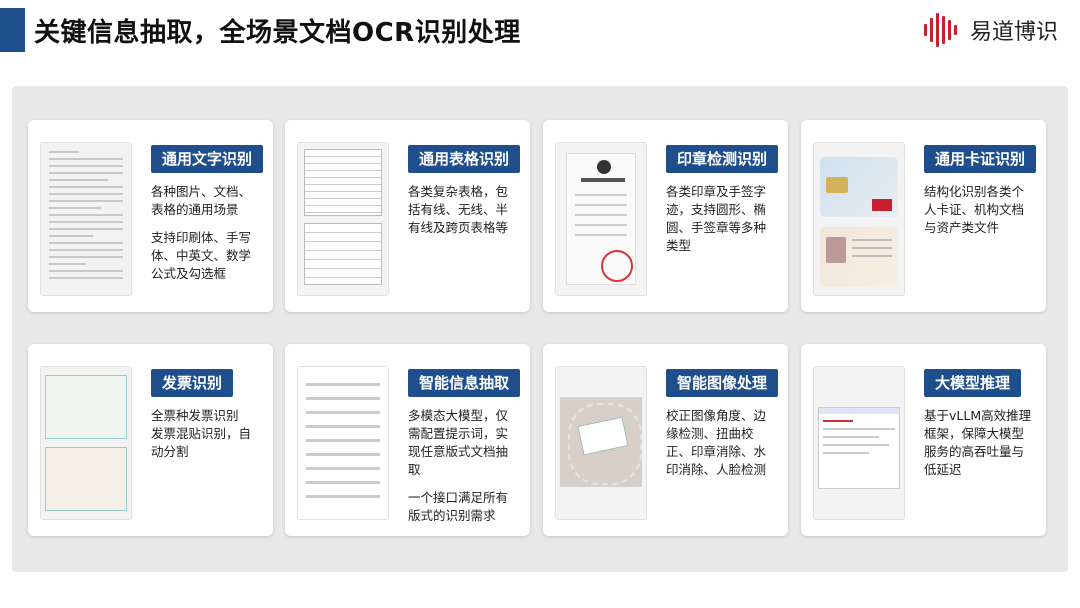  Describe the element at coordinates (1013, 32) in the screenshot. I see `logo-text: 易道博识` at that location.